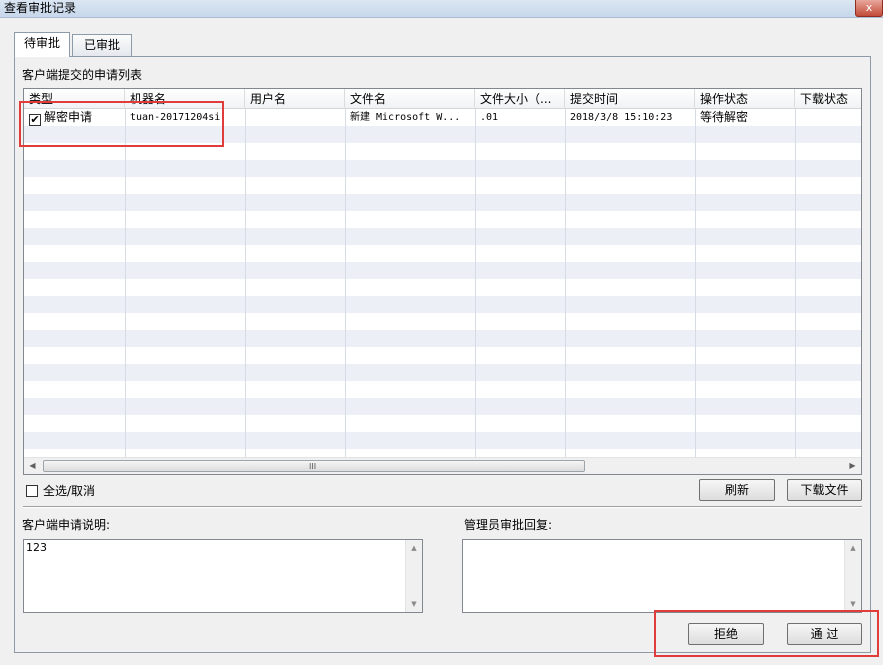 The height and width of the screenshot is (665, 883). I want to click on close-button: x, so click(869, 8).